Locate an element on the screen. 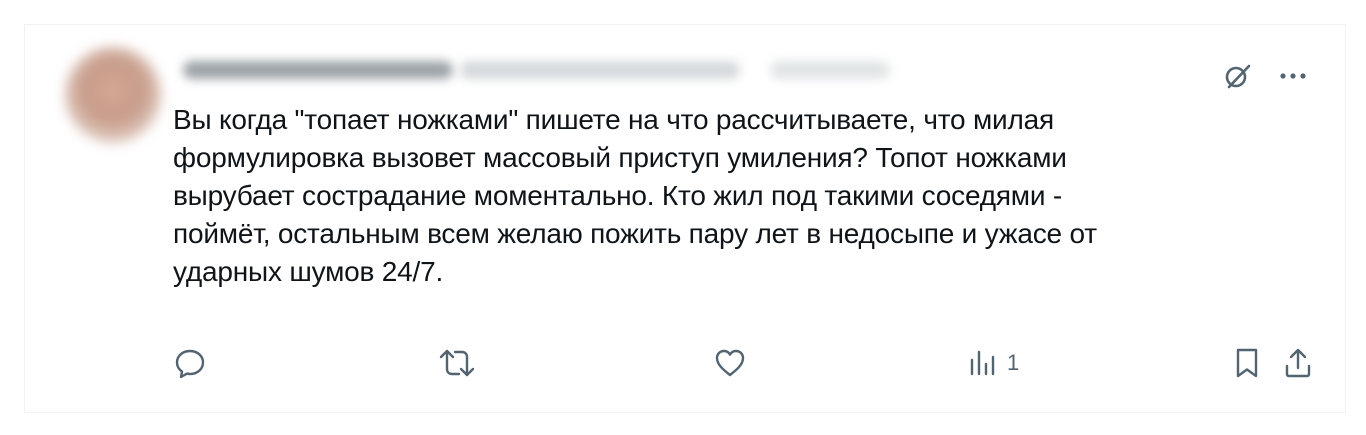 The height and width of the screenshot is (435, 1366). timestamp-blurred is located at coordinates (830, 70).